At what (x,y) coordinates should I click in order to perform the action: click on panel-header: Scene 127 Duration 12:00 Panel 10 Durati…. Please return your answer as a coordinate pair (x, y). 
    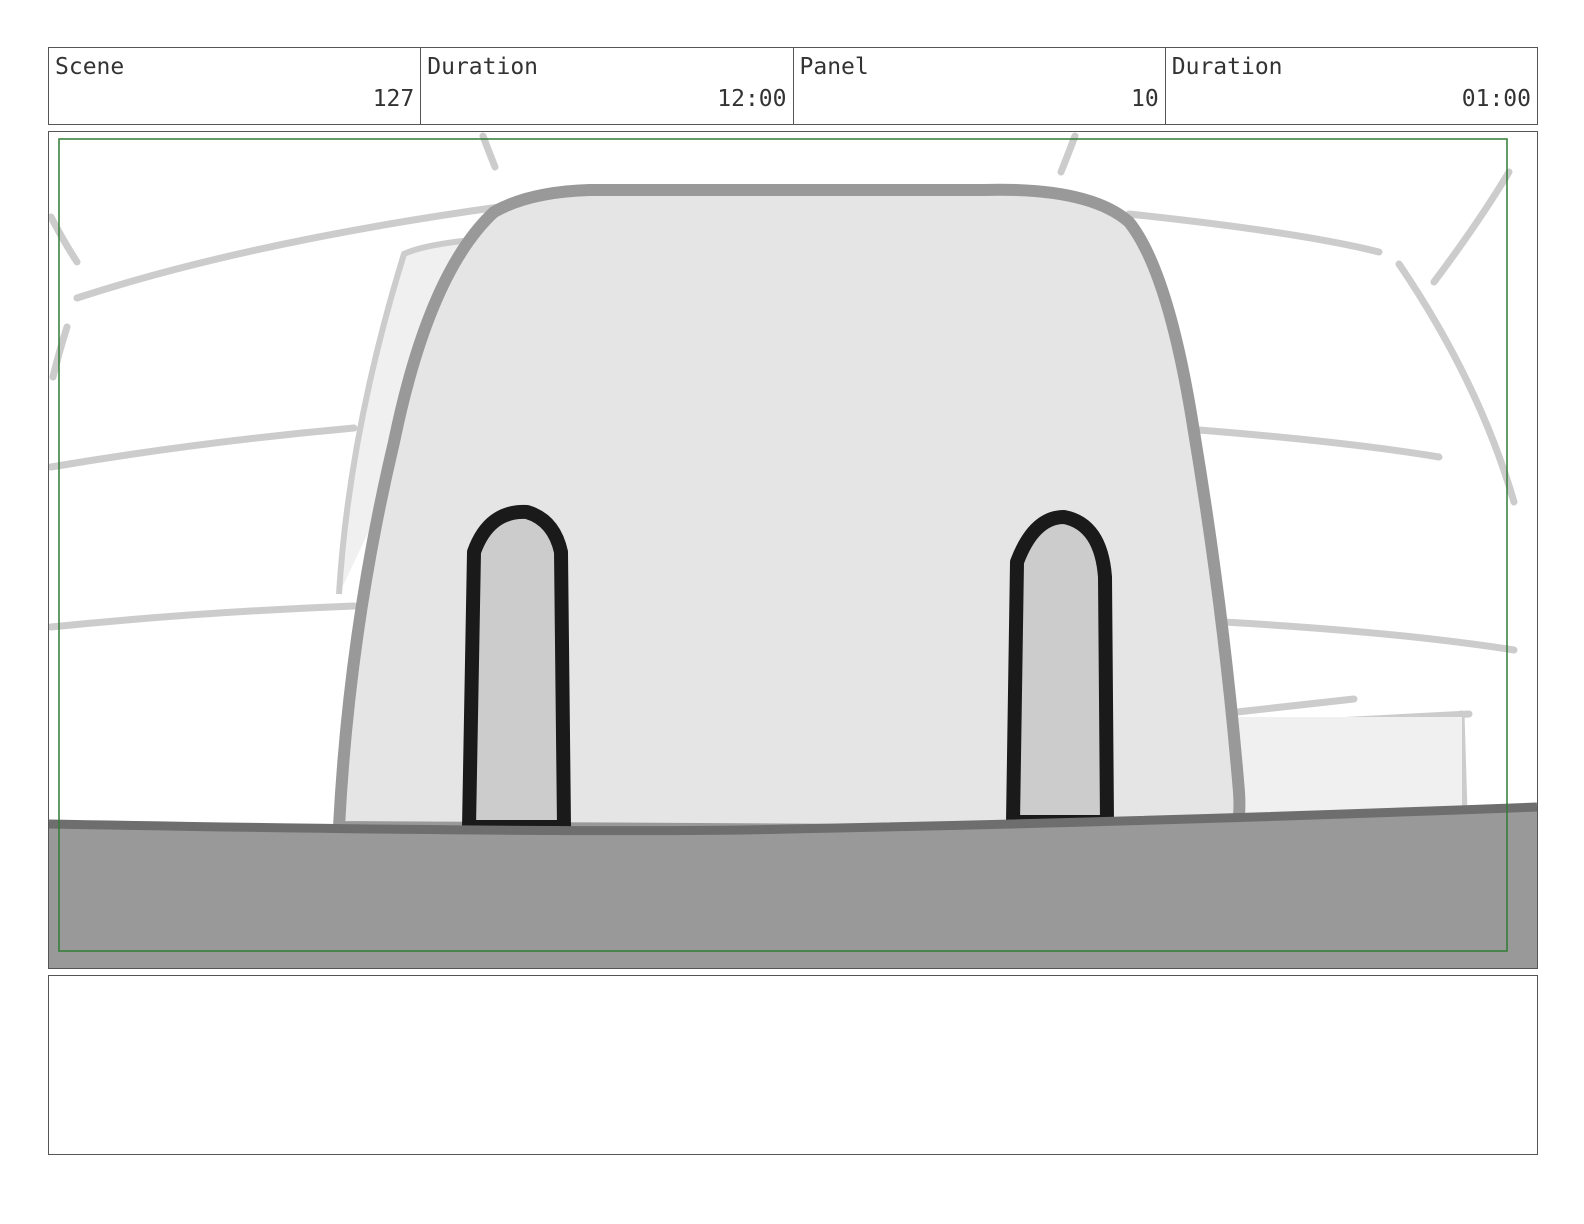
    Looking at the image, I should click on (793, 86).